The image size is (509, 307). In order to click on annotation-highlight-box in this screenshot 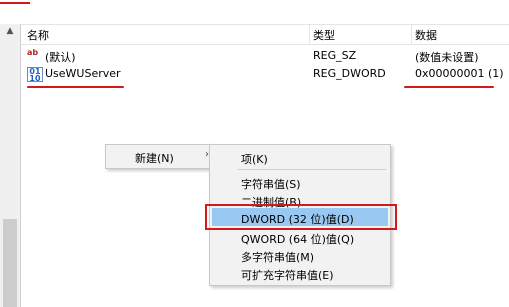, I will do `click(301, 217)`.